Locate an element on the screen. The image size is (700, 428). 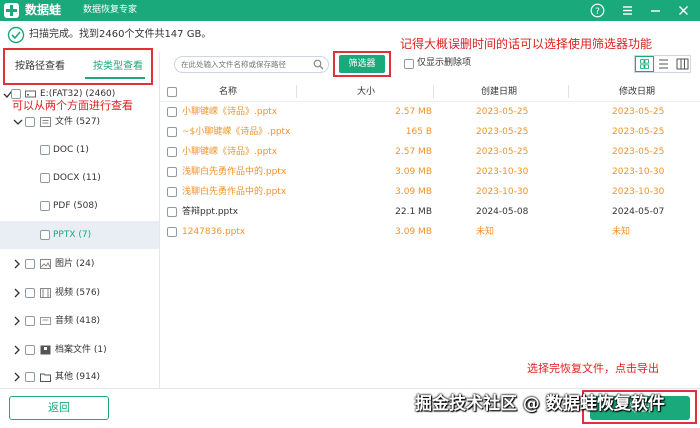
search-input is located at coordinates (246, 64).